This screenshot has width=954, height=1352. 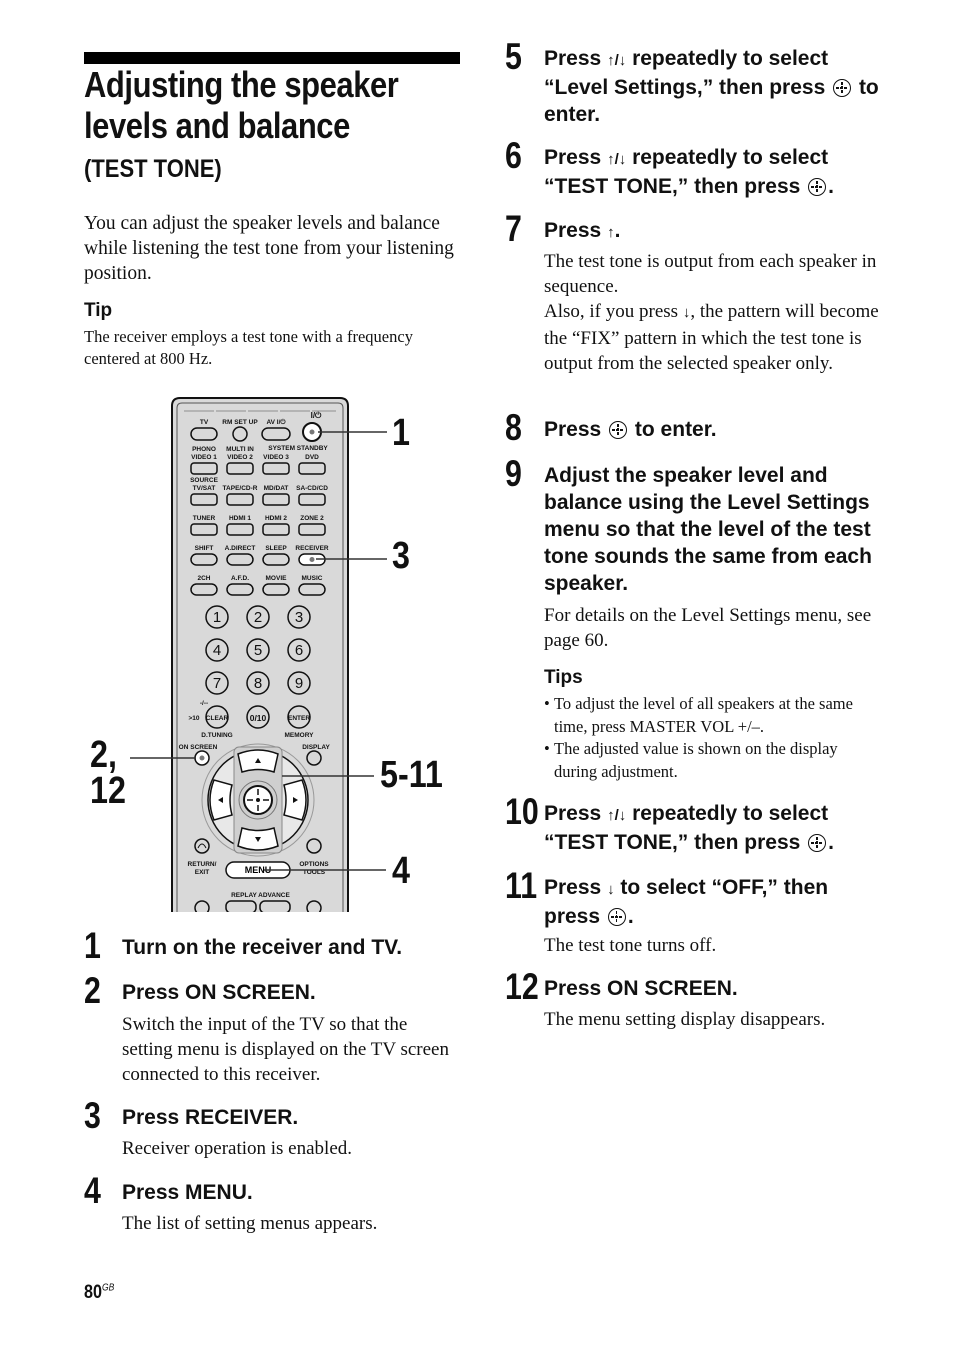 I want to click on svg-text: SYSTEM STANDBY, so click(x=298, y=448).